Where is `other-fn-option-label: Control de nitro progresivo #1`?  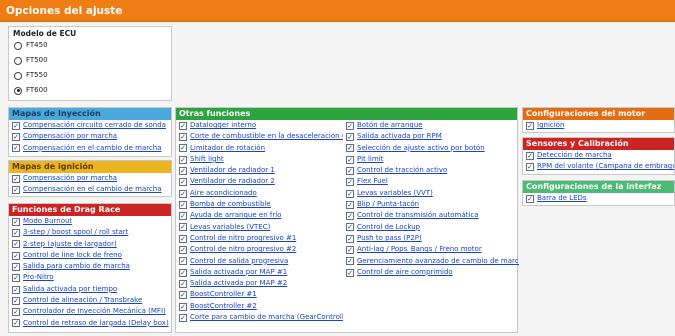
other-fn-option-label: Control de nitro progresivo #1 is located at coordinates (243, 238).